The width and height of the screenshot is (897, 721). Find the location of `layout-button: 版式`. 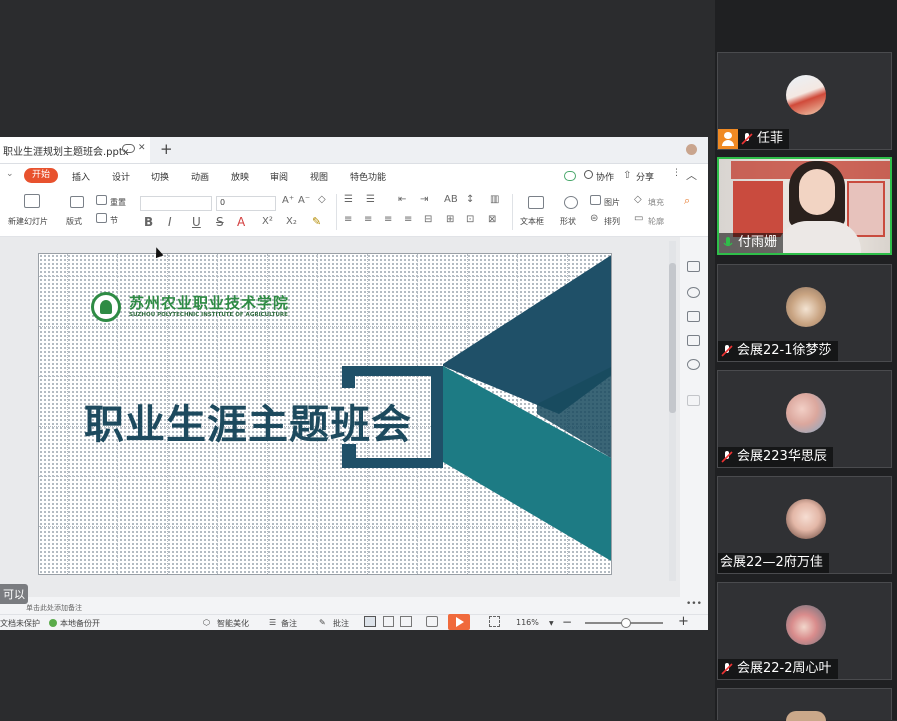

layout-button: 版式 is located at coordinates (74, 221).